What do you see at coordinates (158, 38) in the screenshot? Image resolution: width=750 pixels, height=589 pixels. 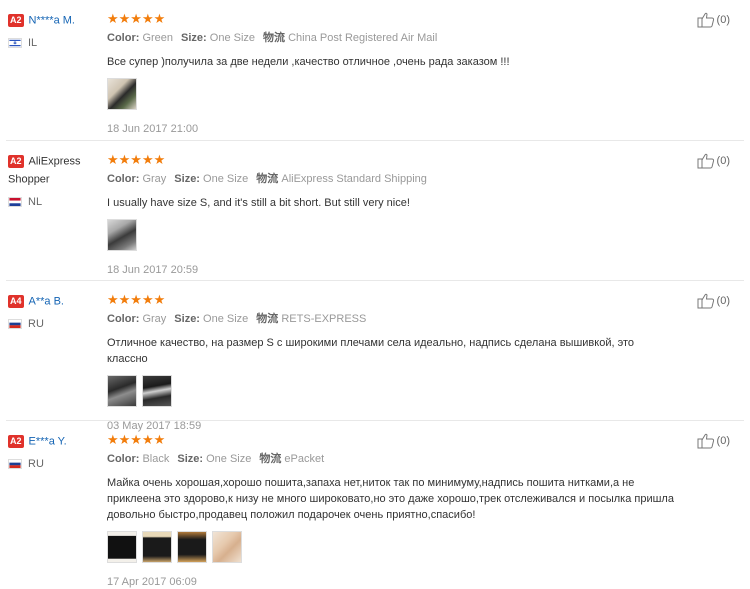 I see `color-value: Green` at bounding box center [158, 38].